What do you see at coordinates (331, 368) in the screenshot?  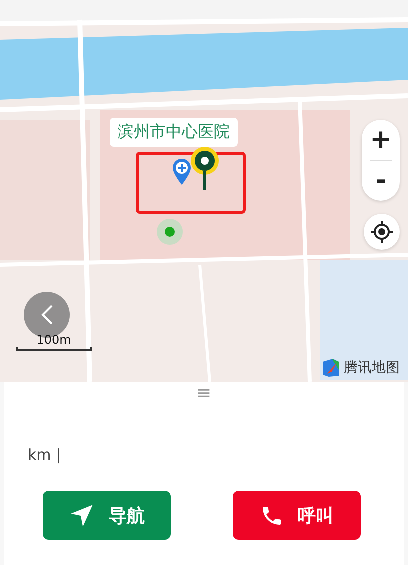 I see `map-logo-icon` at bounding box center [331, 368].